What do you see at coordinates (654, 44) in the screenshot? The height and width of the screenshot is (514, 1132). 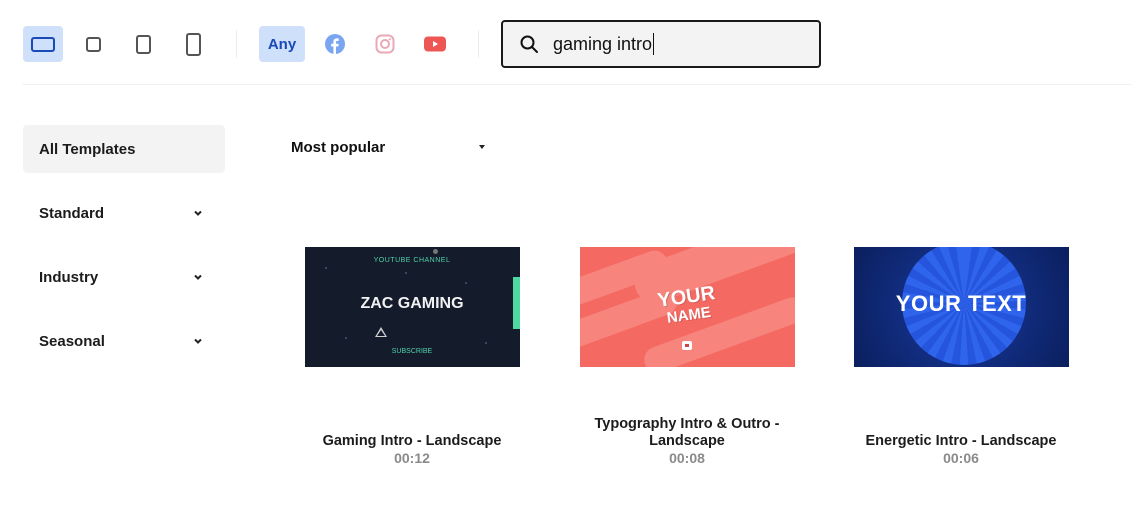 I see `text-cursor` at bounding box center [654, 44].